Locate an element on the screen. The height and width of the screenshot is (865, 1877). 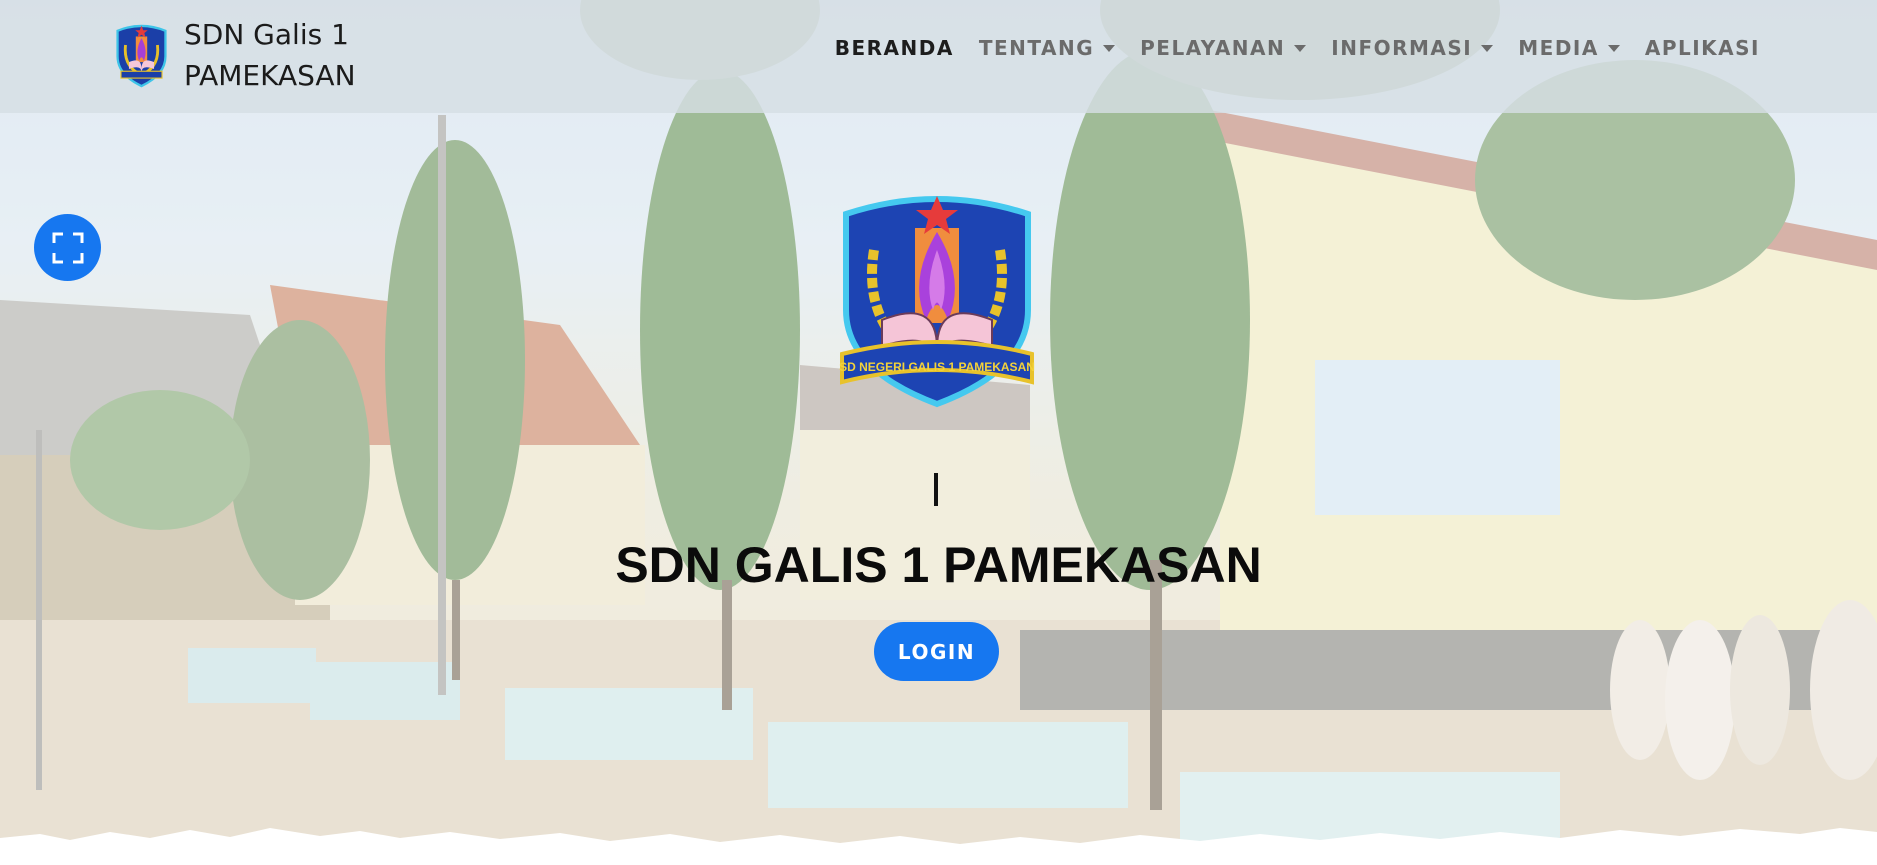
school-emblem-icon is located at coordinates (141, 56).